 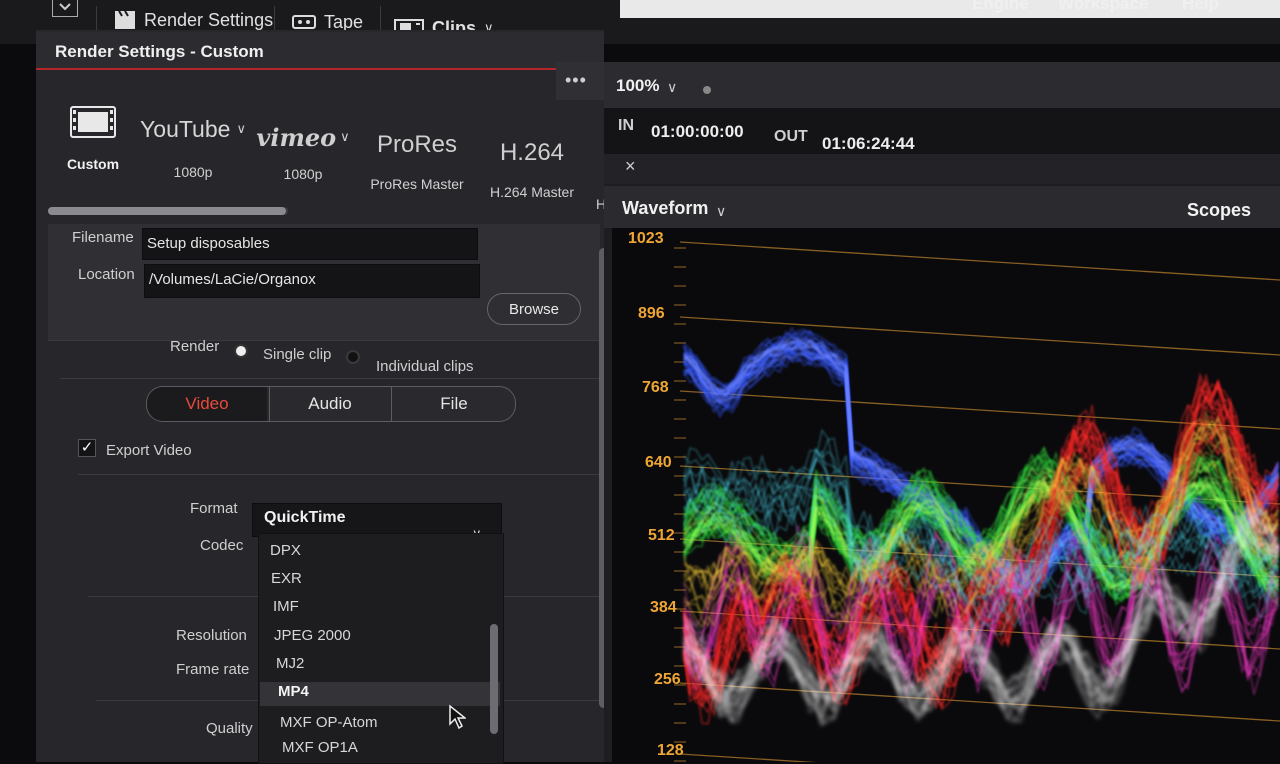 I want to click on menu-engine: Engine, so click(x=1000, y=7).